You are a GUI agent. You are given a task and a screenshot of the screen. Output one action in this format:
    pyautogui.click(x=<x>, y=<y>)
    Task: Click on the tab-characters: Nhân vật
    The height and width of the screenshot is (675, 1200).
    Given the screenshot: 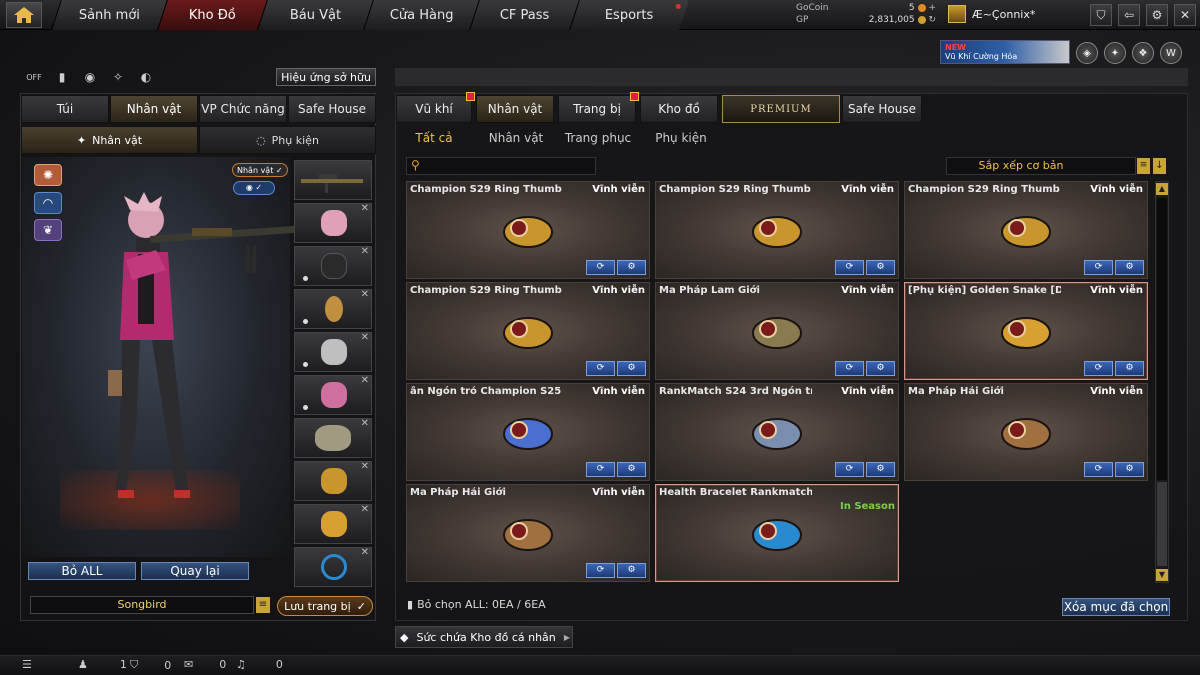 What is the action you would take?
    pyautogui.click(x=515, y=109)
    